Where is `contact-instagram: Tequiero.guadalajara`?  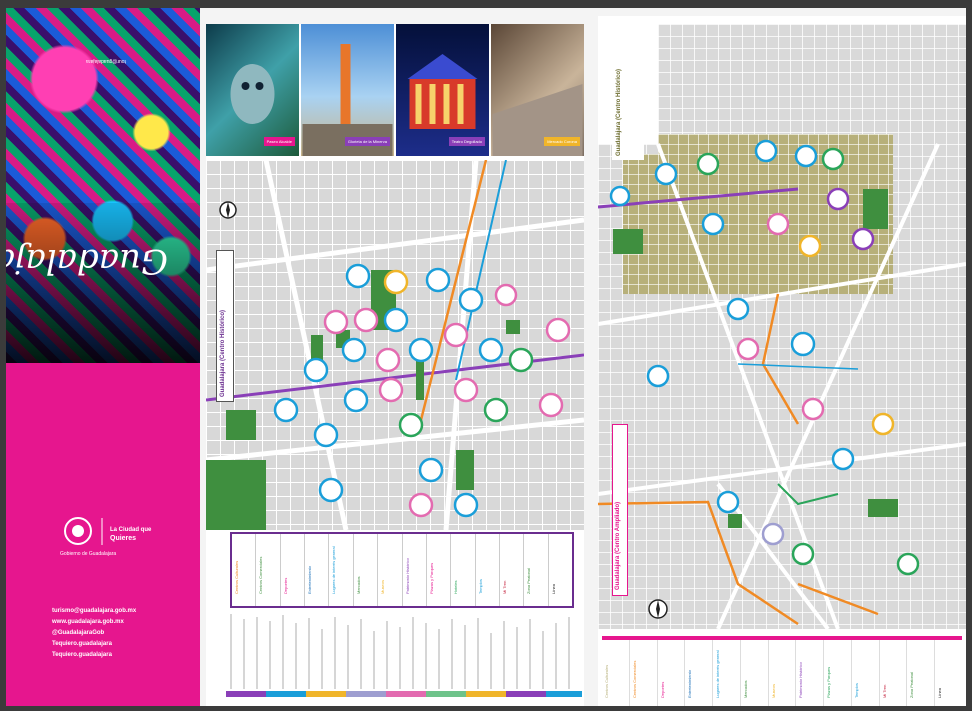 contact-instagram: Tequiero.guadalajara is located at coordinates (122, 655).